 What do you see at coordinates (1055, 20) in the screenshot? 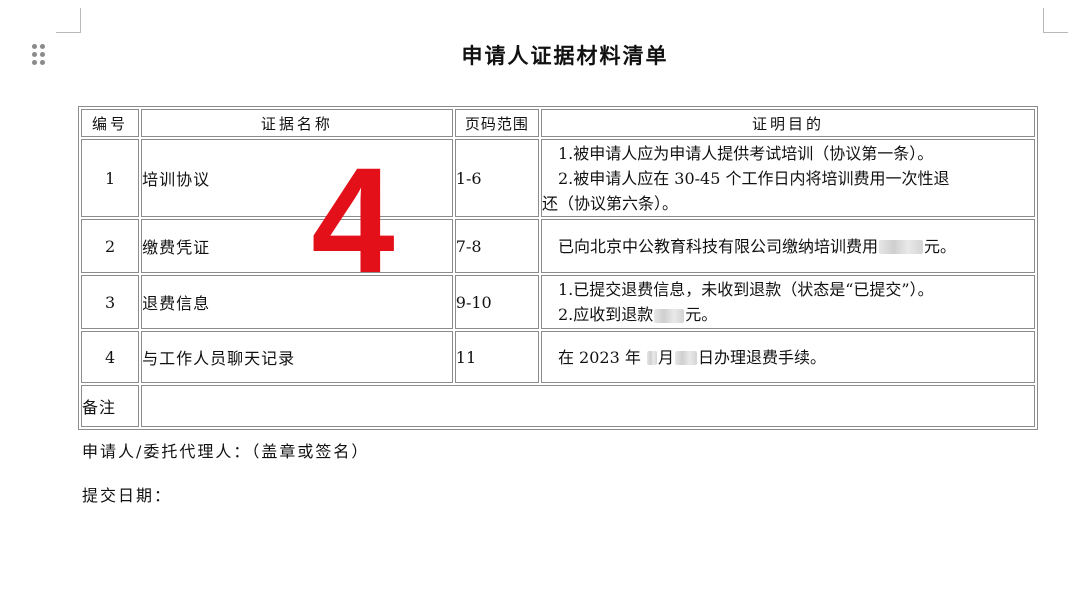
I see `page-corner-top-right` at bounding box center [1055, 20].